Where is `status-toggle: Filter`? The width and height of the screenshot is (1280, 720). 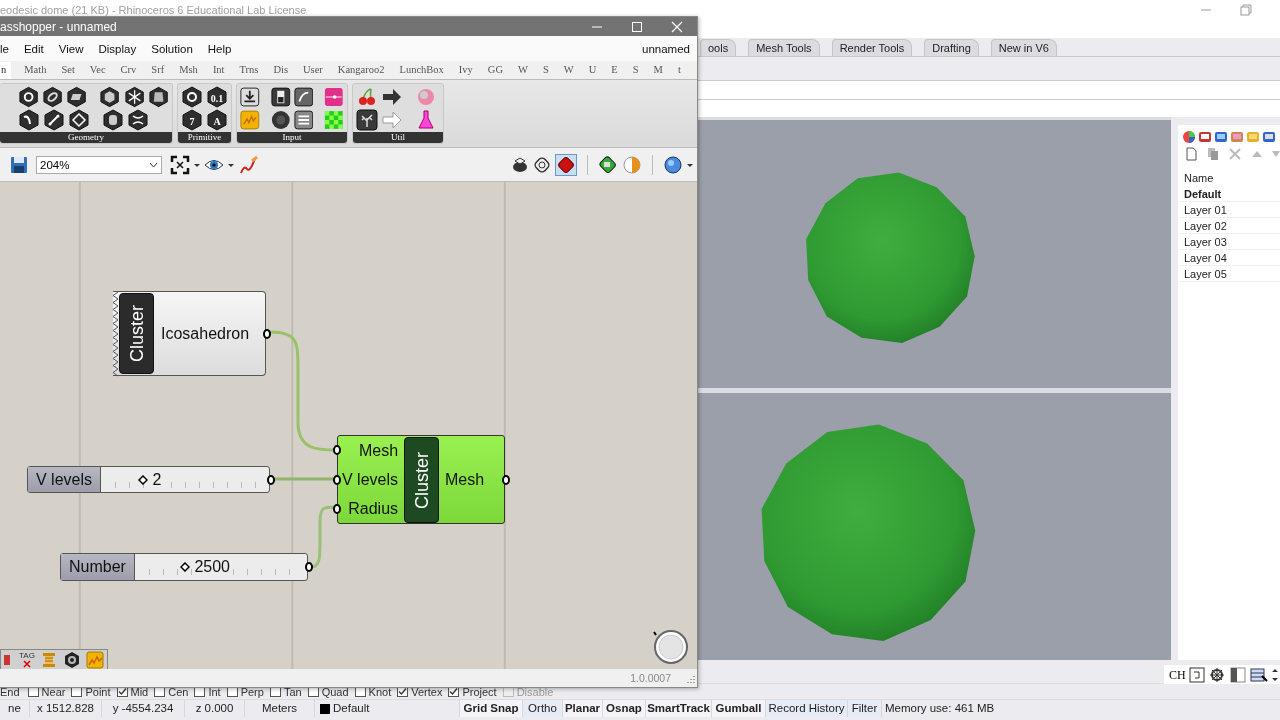
status-toggle: Filter is located at coordinates (865, 708).